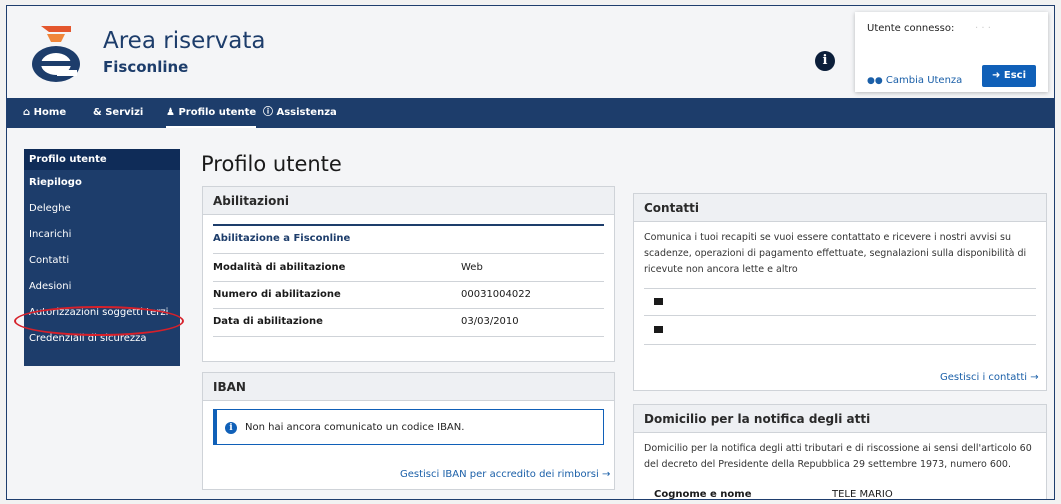 The image size is (1061, 504). What do you see at coordinates (279, 267) in the screenshot?
I see `row-label: Modalità di abilitazione` at bounding box center [279, 267].